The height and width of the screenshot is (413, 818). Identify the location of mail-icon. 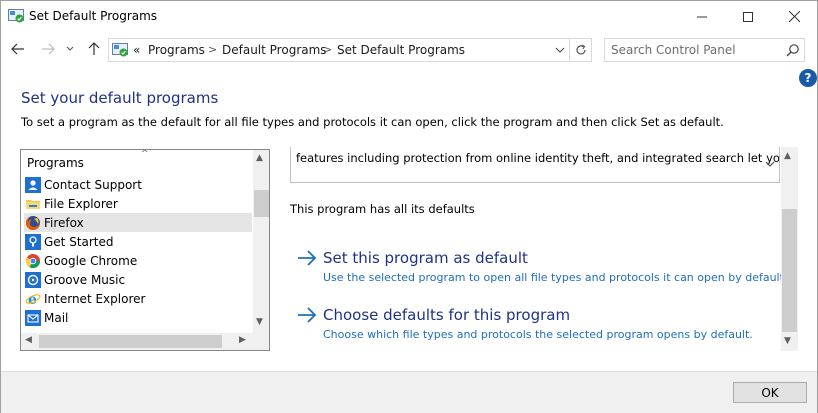
(33, 317).